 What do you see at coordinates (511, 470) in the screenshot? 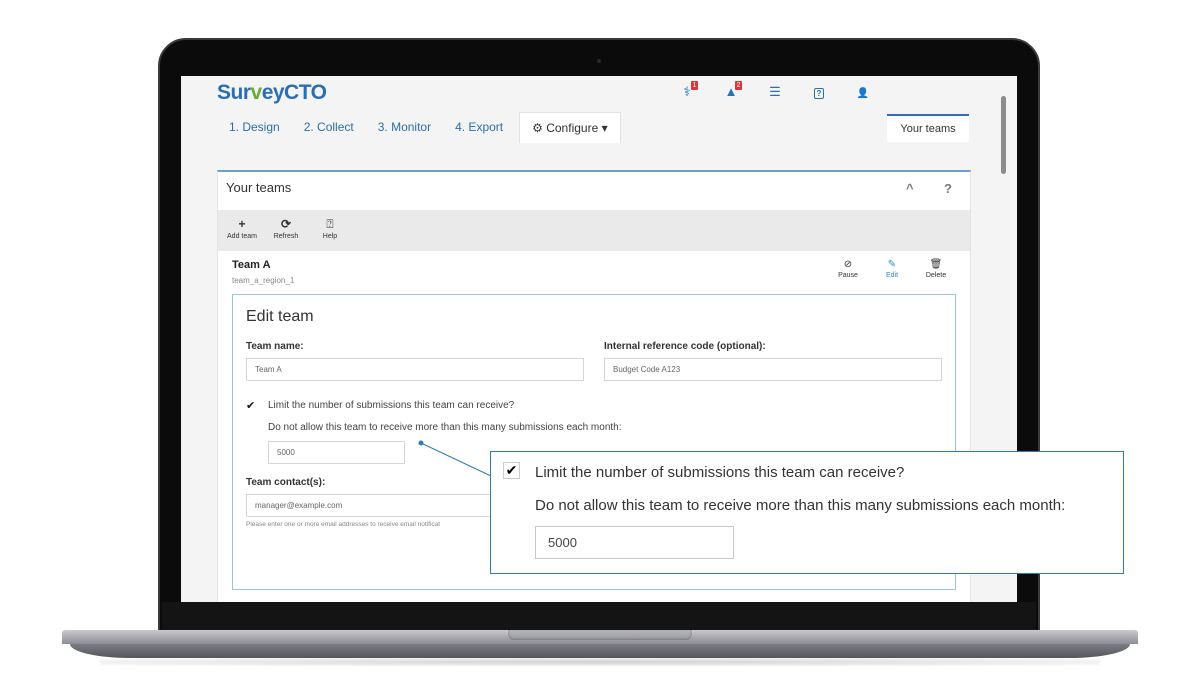
I see `callout-limit-checkbox: ✔` at bounding box center [511, 470].